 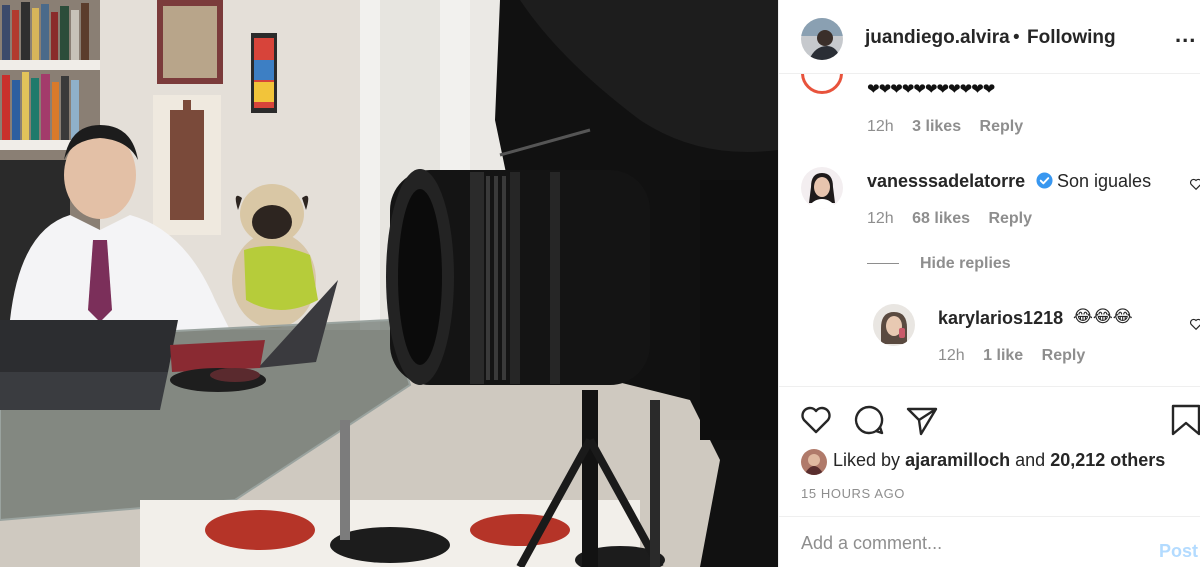 I want to click on comment-icon, so click(x=869, y=420).